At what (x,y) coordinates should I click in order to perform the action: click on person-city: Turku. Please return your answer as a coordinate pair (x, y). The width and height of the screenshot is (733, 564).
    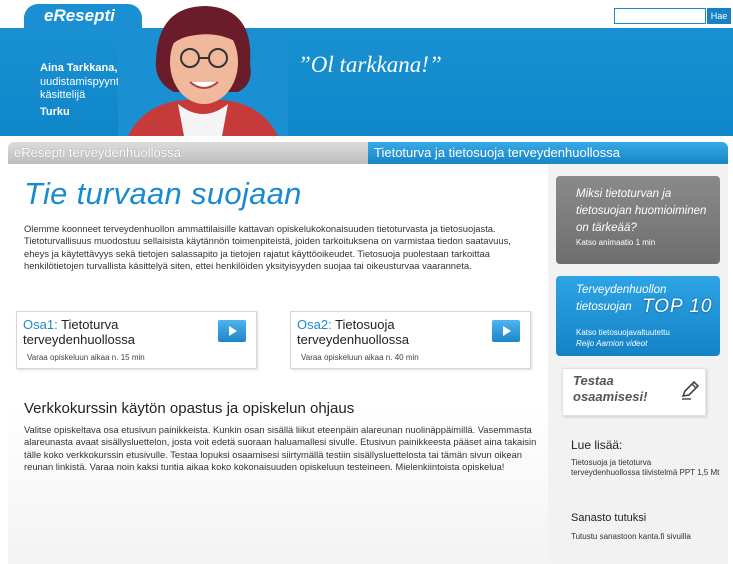
    Looking at the image, I should click on (55, 112).